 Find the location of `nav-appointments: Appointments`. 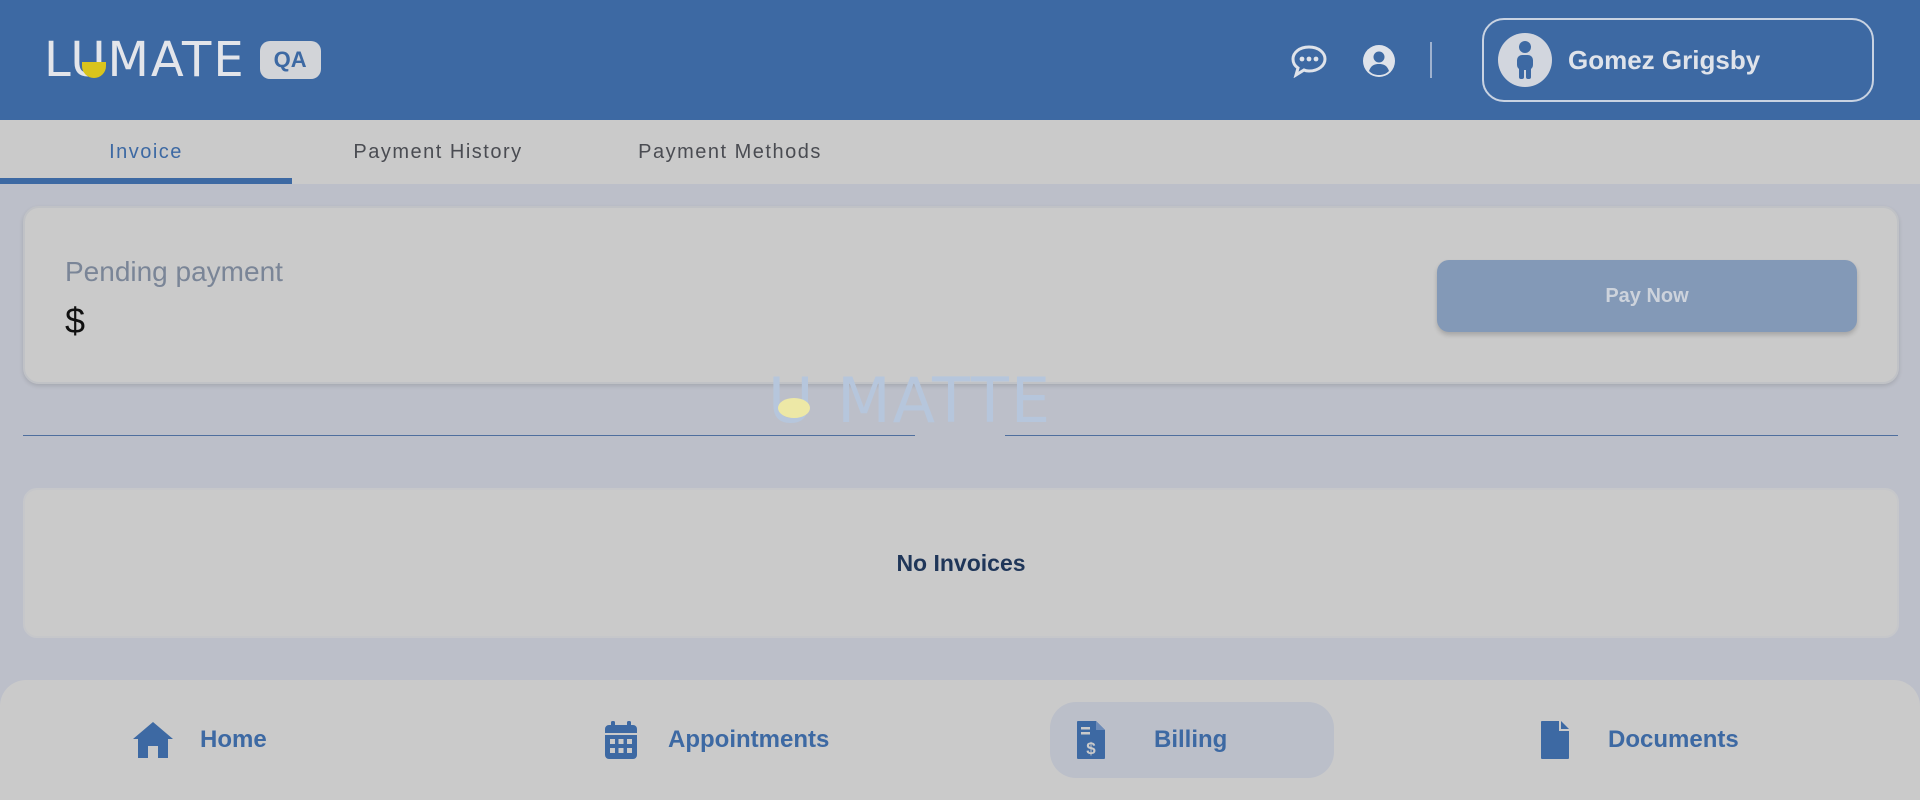

nav-appointments: Appointments is located at coordinates (748, 740).